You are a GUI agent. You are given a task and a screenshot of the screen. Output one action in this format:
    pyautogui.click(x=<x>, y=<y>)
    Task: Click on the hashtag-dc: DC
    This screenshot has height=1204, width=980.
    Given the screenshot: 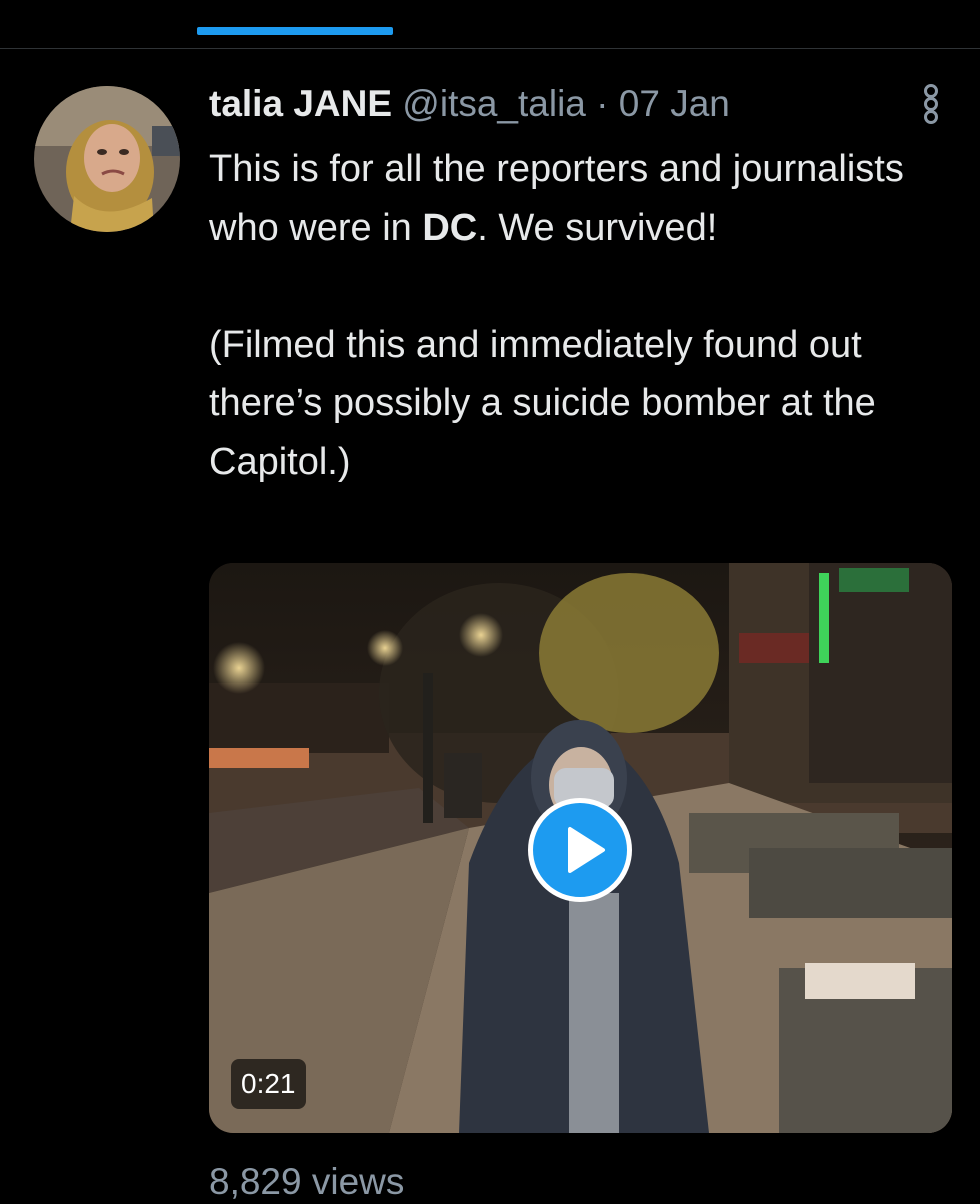 What is the action you would take?
    pyautogui.click(x=449, y=228)
    